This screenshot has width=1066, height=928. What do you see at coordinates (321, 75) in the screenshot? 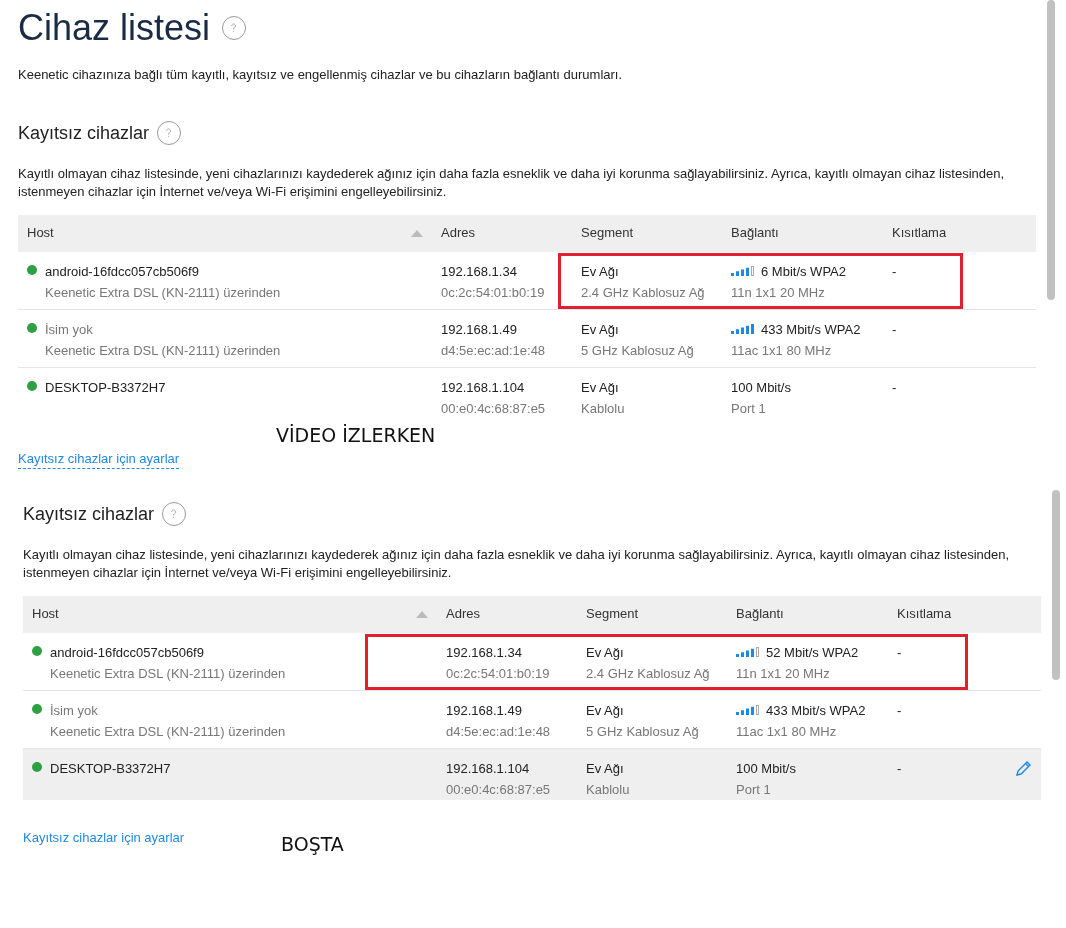
I see `page-description: Keenetic cihazınıza bağlı tüm kayıtlı, kayıtsız ve engellenmiş cihazlar ve bu cihazların bağlantı durumları.` at bounding box center [321, 75].